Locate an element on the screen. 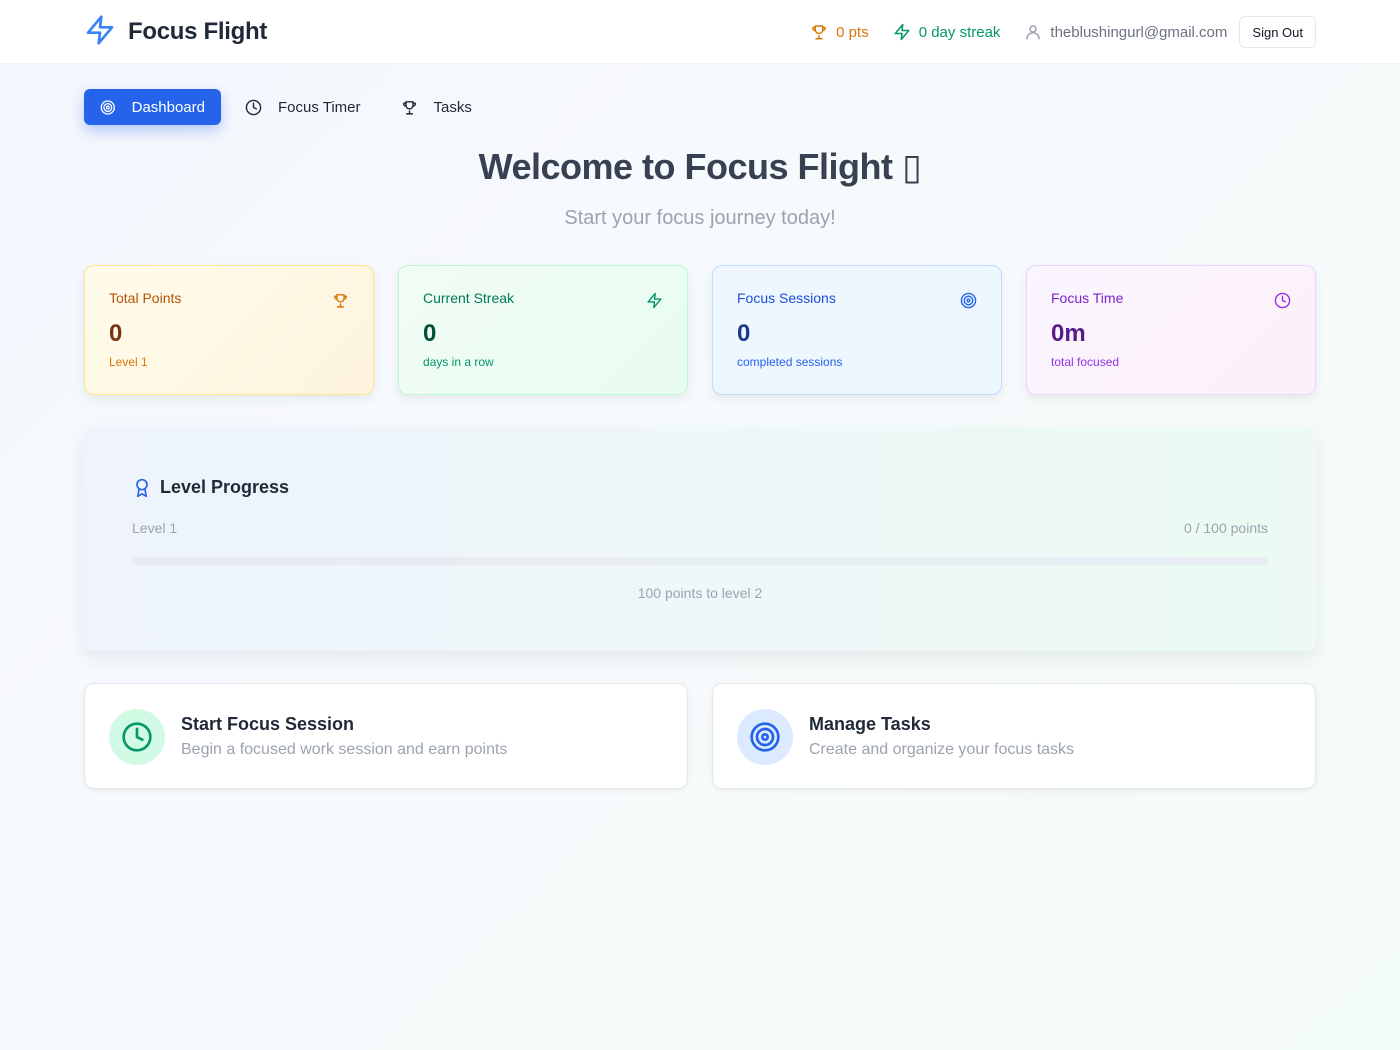 Image resolution: width=1400 pixels, height=1050 pixels. action-title: Manage Tasks is located at coordinates (870, 724).